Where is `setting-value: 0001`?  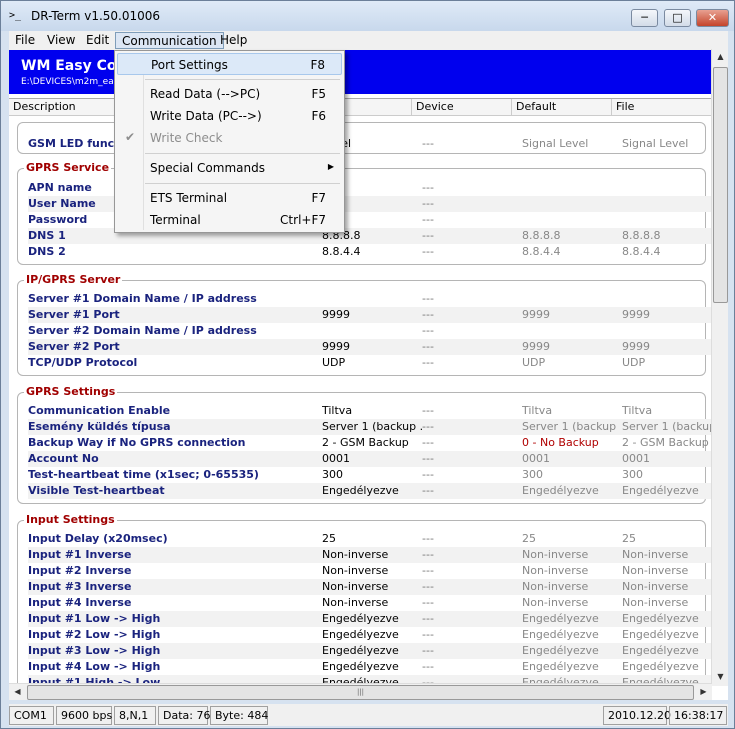
setting-value: 0001 is located at coordinates (372, 458).